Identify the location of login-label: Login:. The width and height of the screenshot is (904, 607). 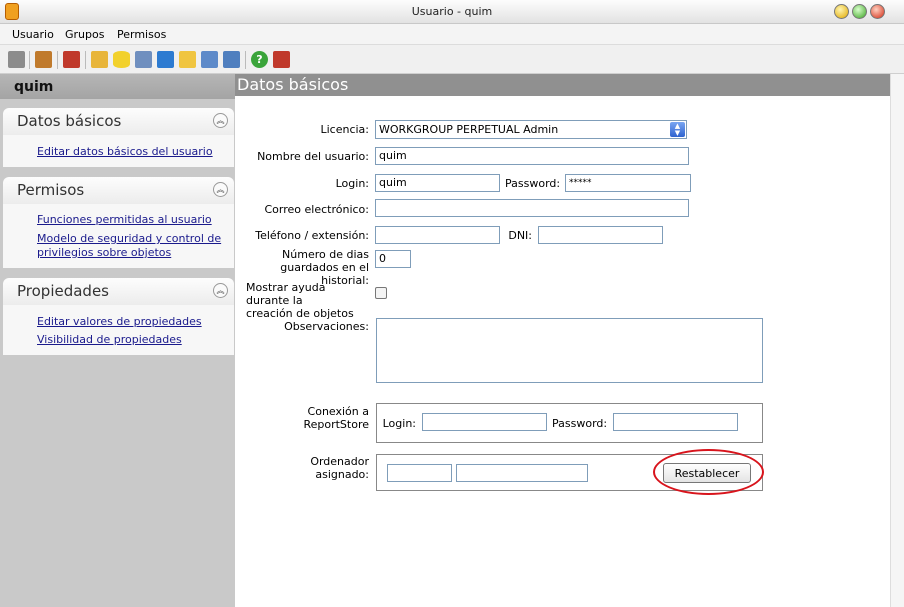
(352, 183).